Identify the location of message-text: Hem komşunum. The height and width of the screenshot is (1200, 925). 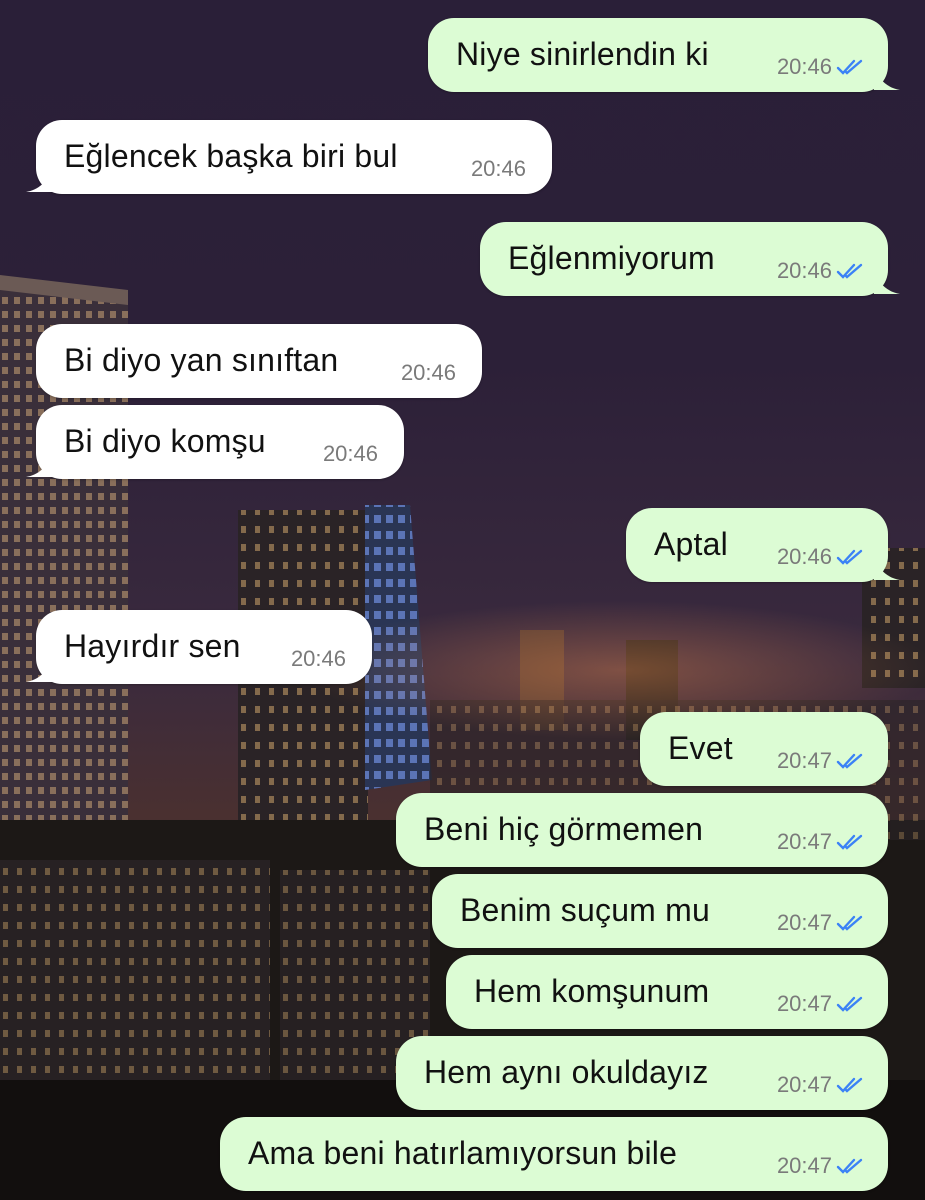
(592, 991).